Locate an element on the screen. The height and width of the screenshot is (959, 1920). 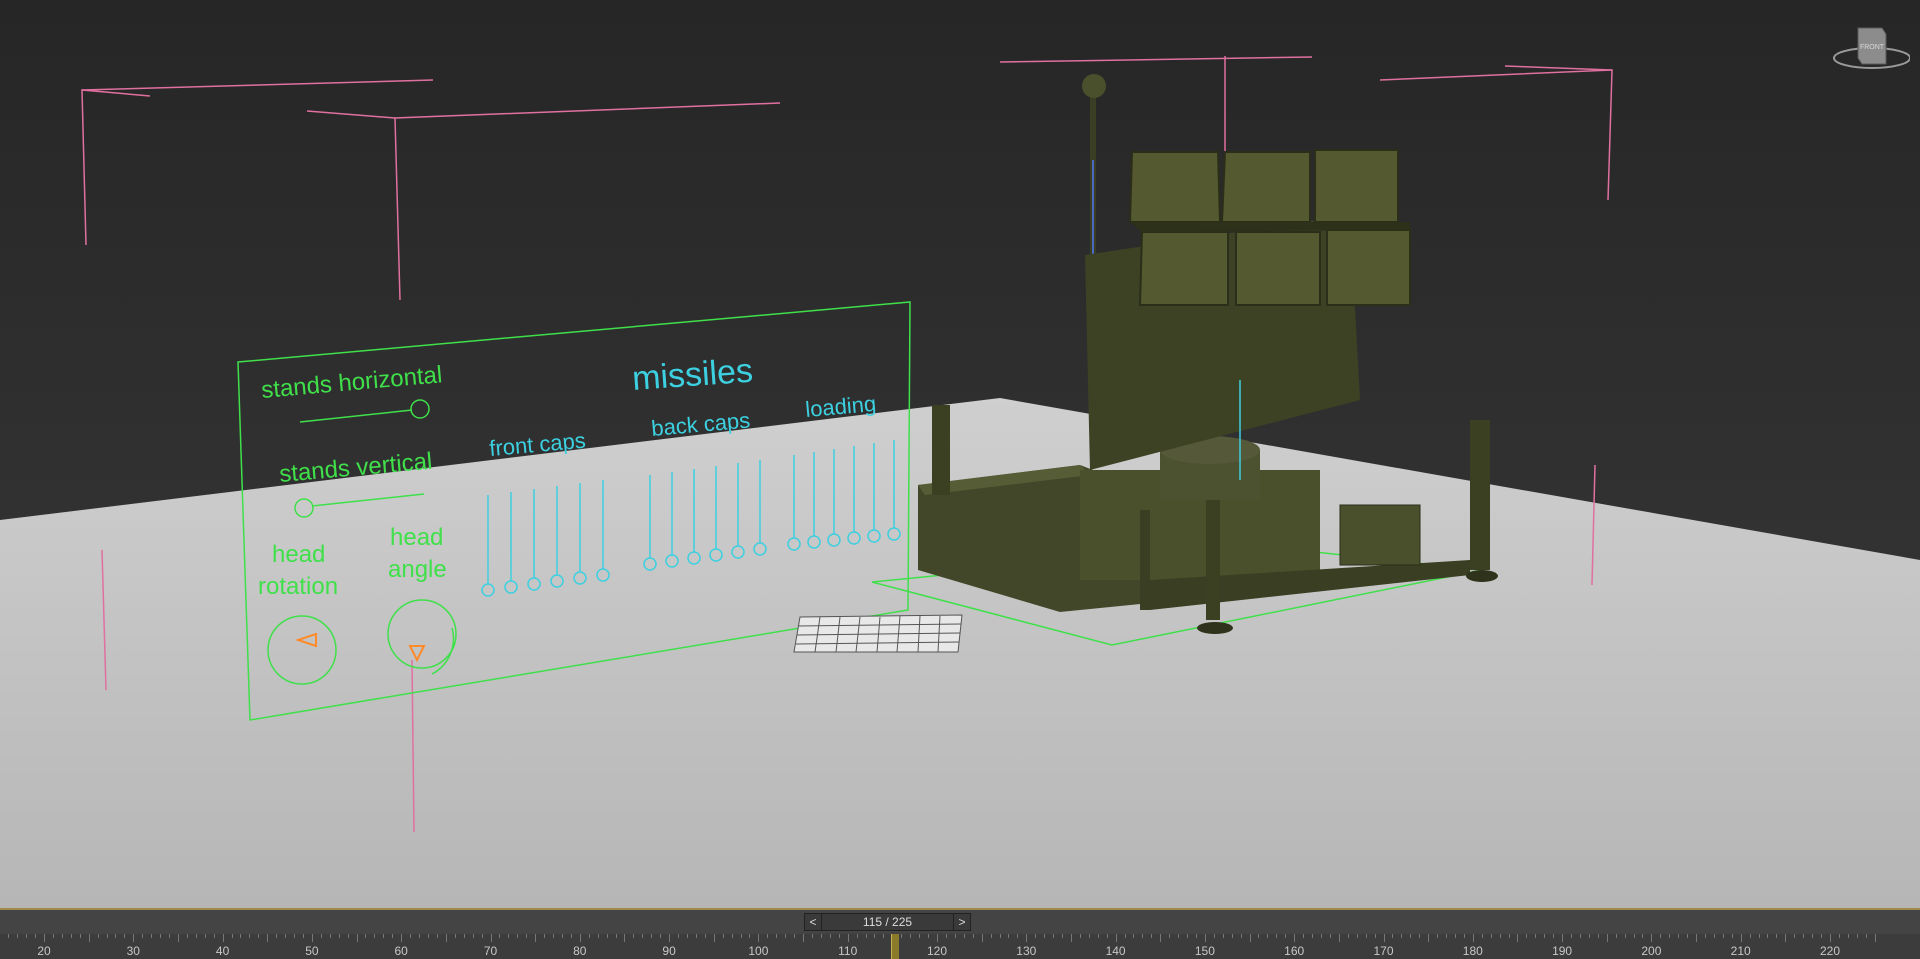
time-slider: 115 / 225 is located at coordinates (887, 922).